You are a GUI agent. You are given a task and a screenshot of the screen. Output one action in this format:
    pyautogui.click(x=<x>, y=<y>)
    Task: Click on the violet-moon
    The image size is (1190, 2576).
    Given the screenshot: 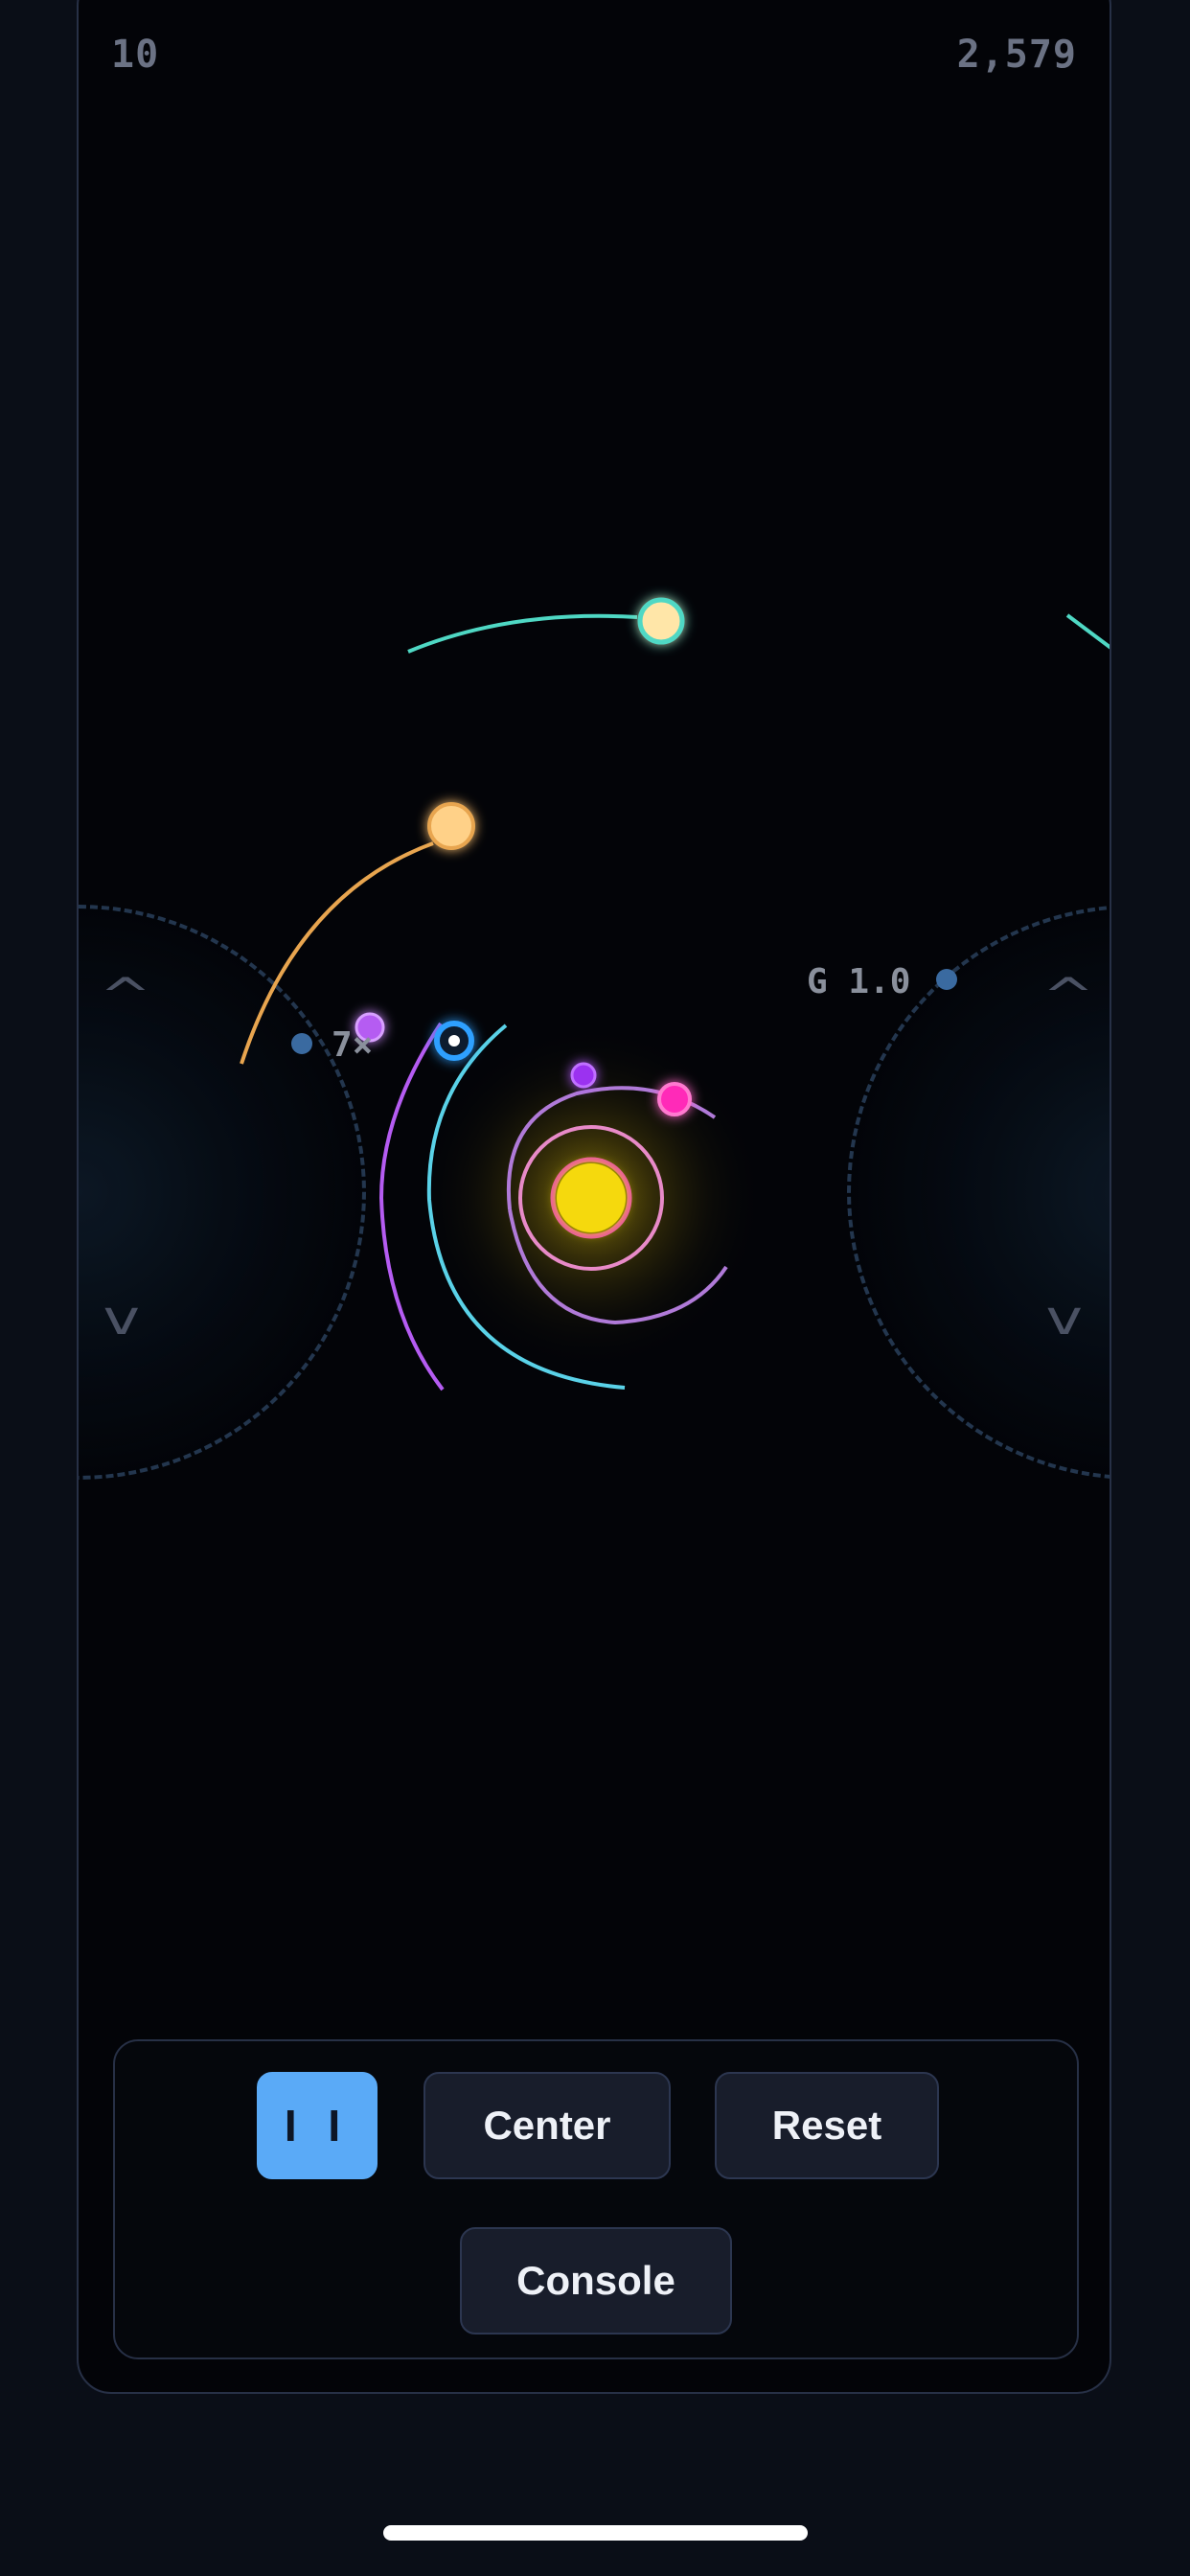 What is the action you would take?
    pyautogui.click(x=584, y=1075)
    